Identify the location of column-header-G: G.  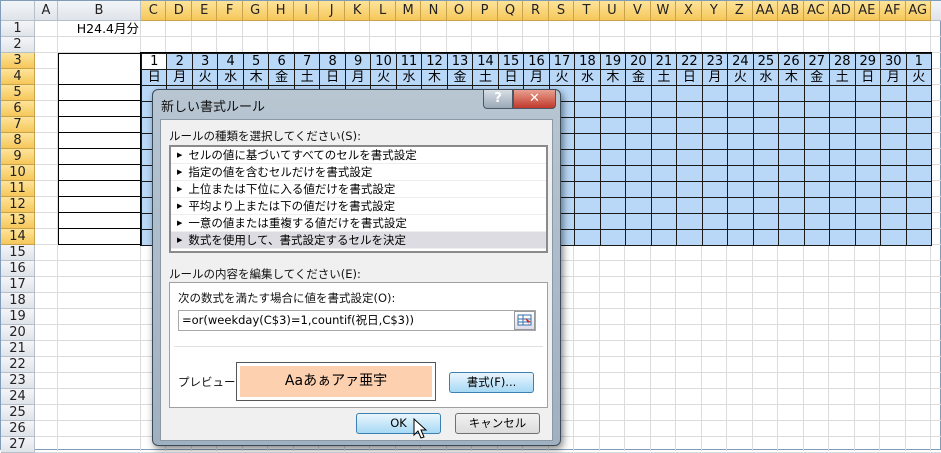
(255, 11).